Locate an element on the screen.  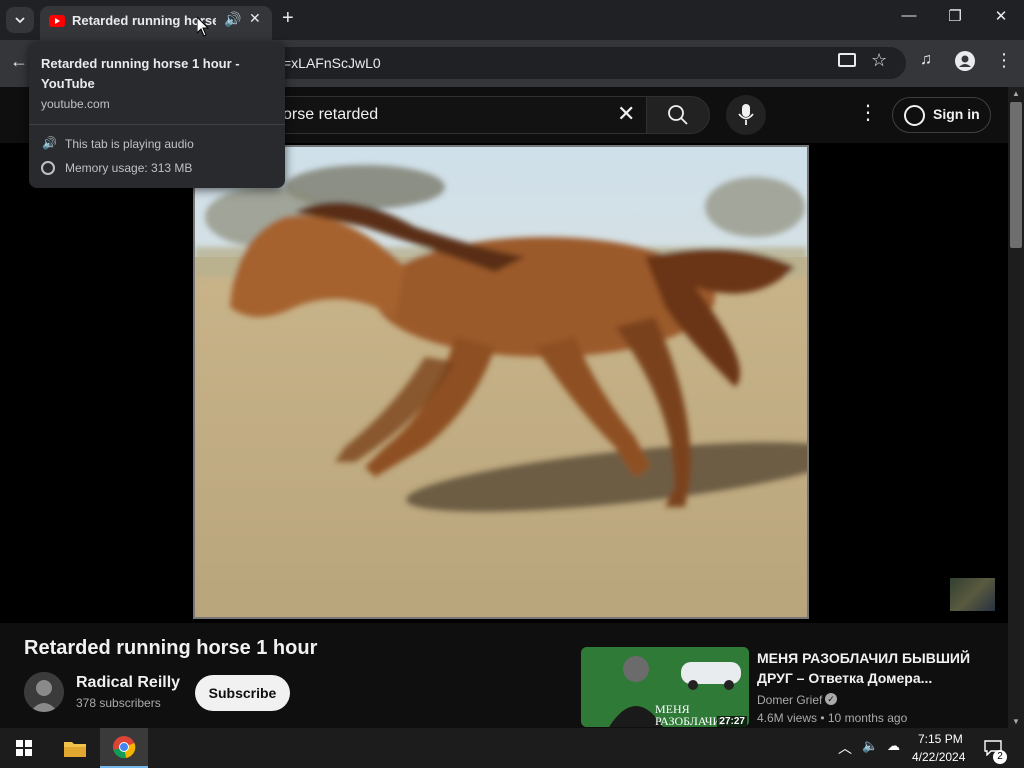
start-button is located at coordinates (24, 748).